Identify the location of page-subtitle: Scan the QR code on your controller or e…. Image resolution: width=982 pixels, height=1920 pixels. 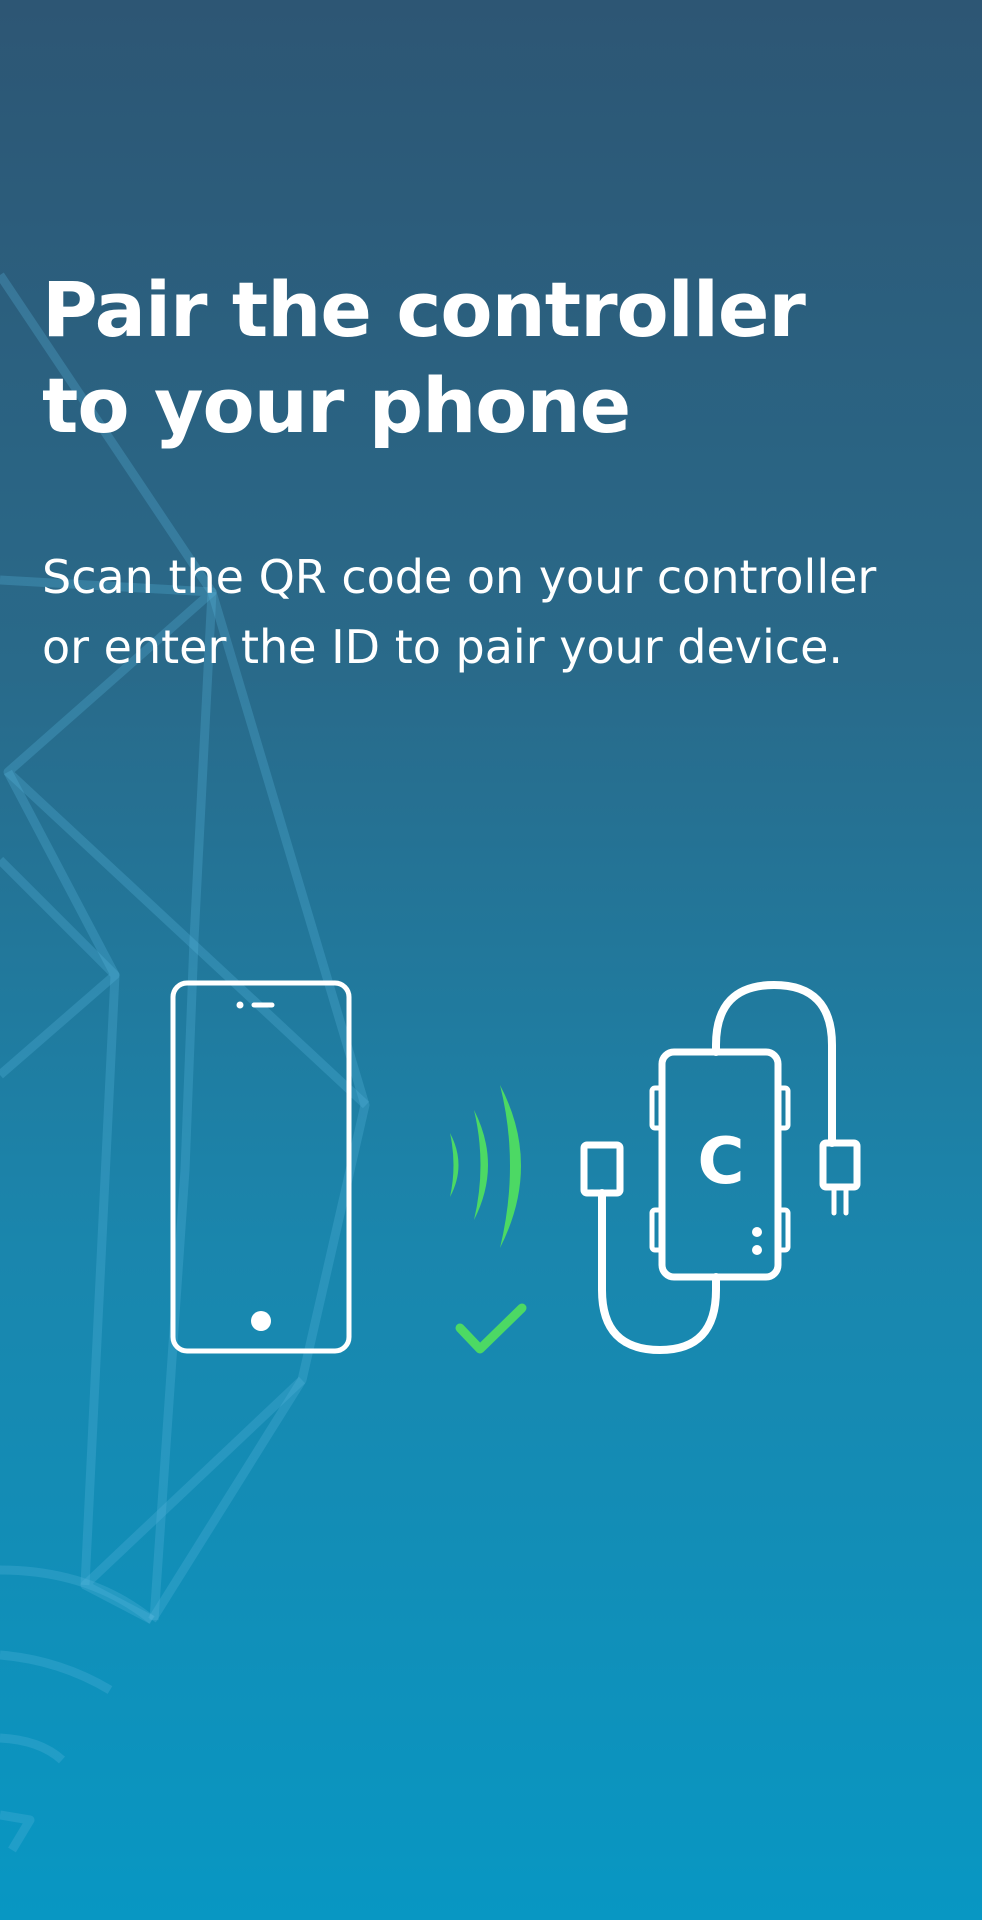
(502, 612).